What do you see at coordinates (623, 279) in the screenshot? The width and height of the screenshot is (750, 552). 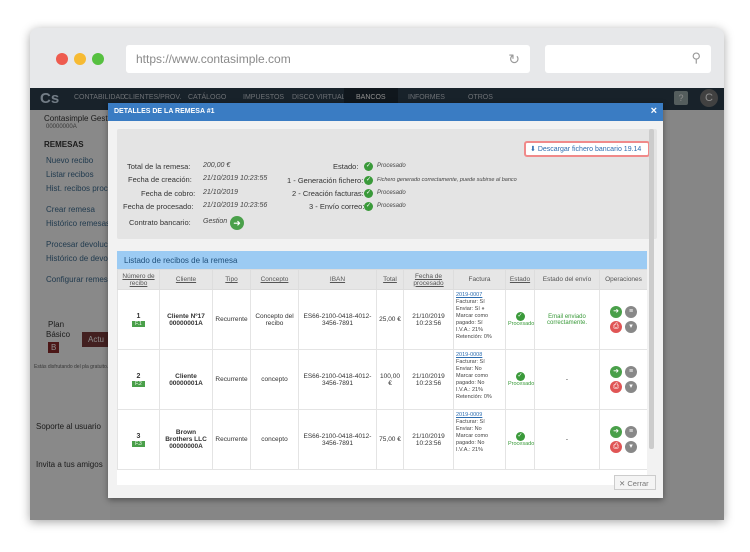 I see `column-header: Operaciones` at bounding box center [623, 279].